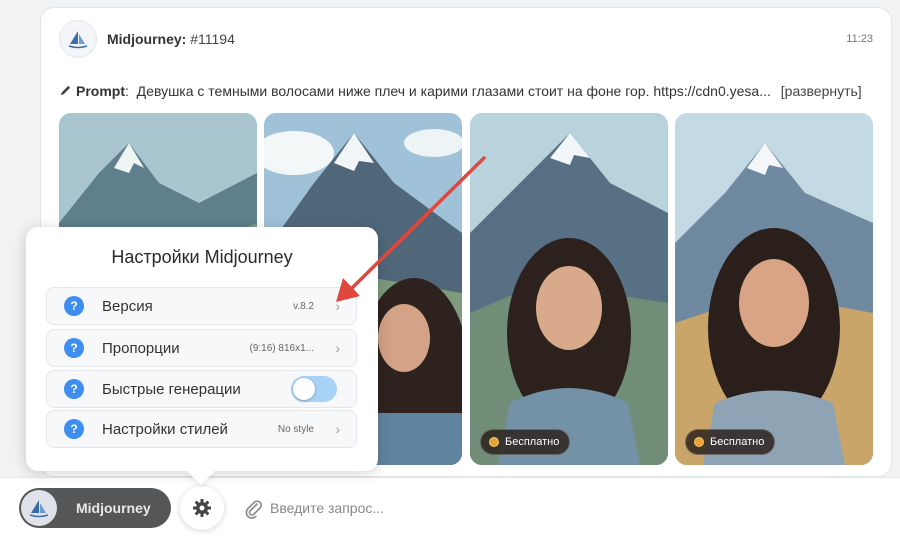 This screenshot has height=537, width=900. What do you see at coordinates (141, 348) in the screenshot?
I see `setting-label: Пропорции` at bounding box center [141, 348].